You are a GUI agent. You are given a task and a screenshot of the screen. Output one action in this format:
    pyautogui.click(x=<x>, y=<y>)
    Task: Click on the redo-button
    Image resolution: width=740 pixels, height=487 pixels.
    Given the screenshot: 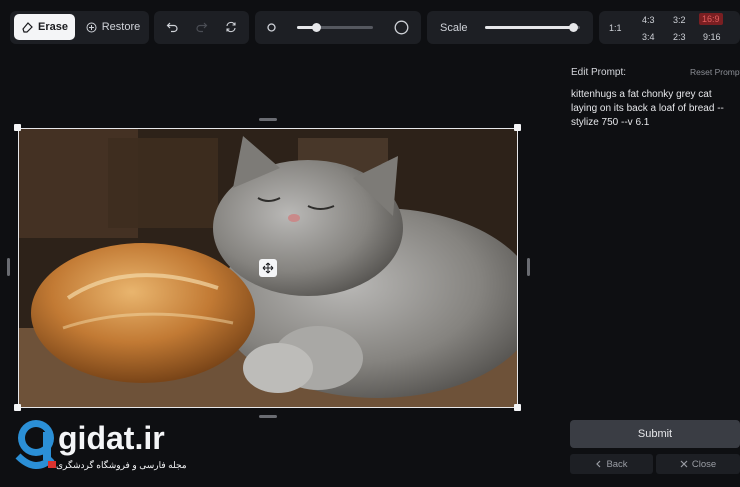 What is the action you would take?
    pyautogui.click(x=202, y=27)
    